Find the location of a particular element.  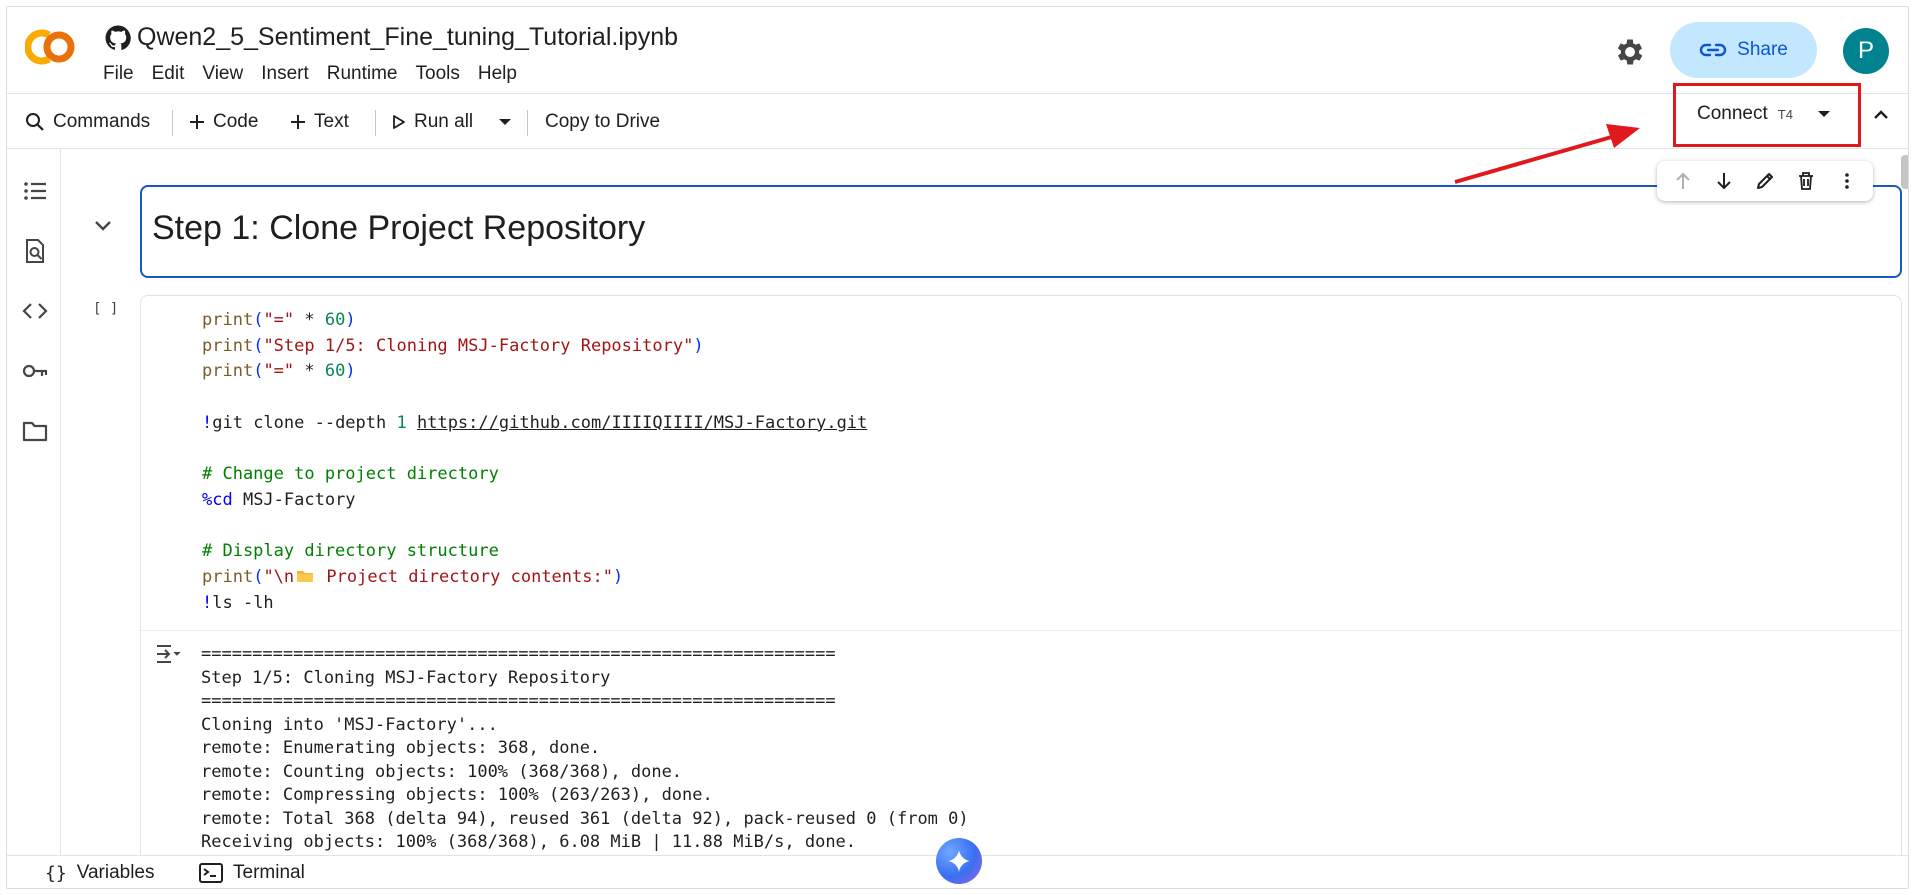

connect-runtime-button: Connect T4 is located at coordinates (1764, 114).